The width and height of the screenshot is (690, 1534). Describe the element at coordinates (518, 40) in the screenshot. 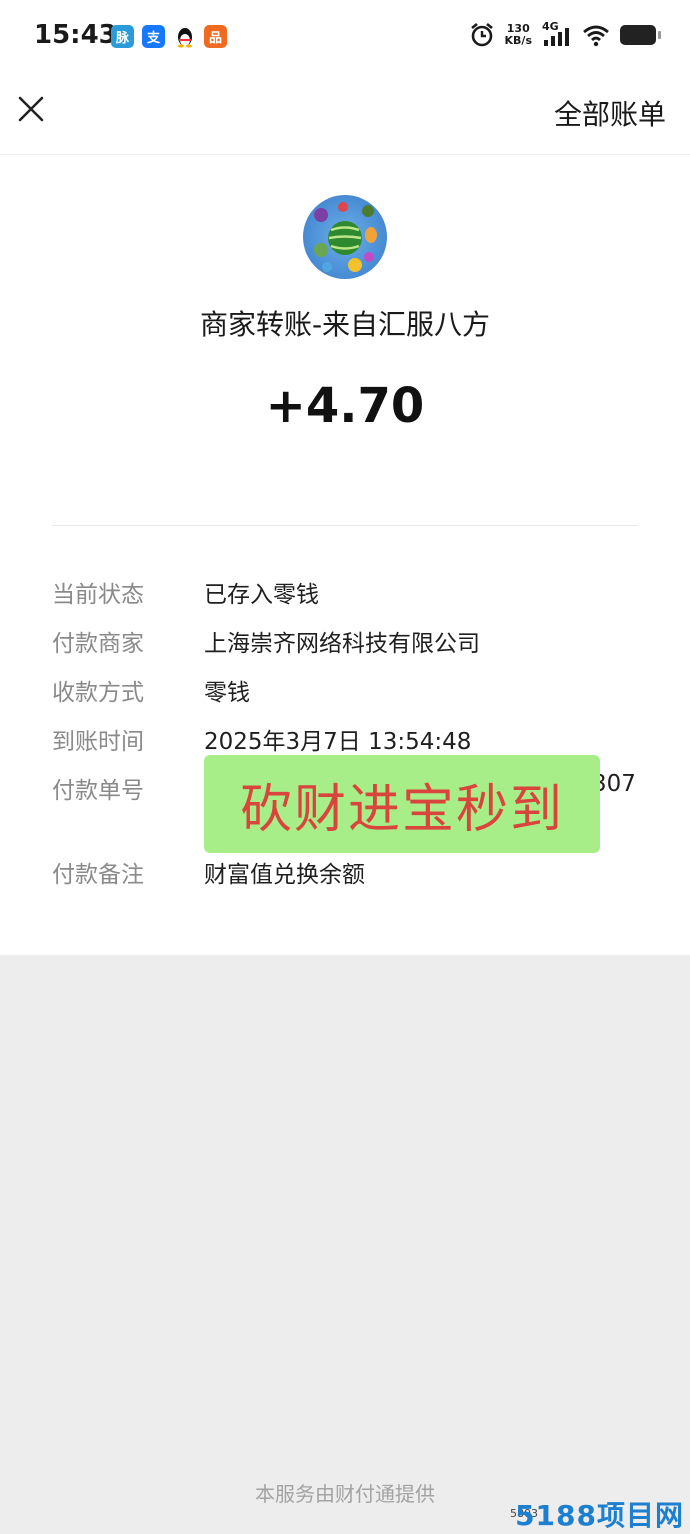

I see `net-speed-unit: KB/s` at that location.